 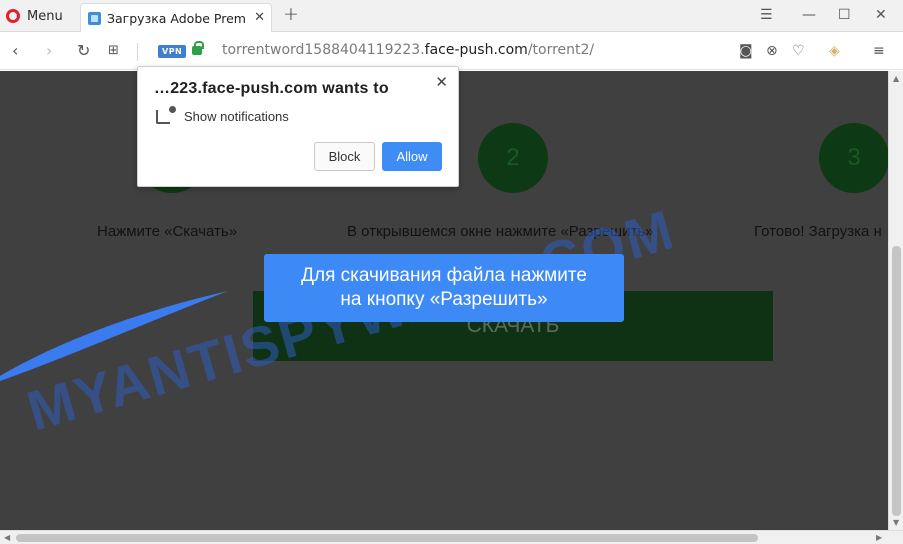 I want to click on adblock-icon: ⊗, so click(x=772, y=51).